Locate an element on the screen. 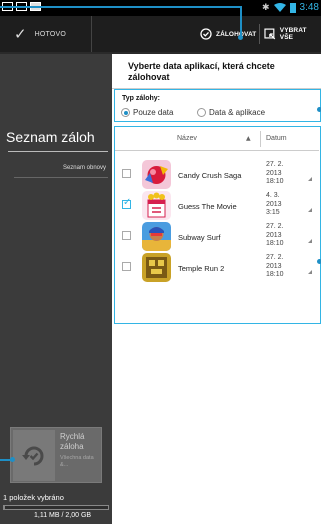 The image size is (321, 524). action-bar-divider is located at coordinates (259, 34).